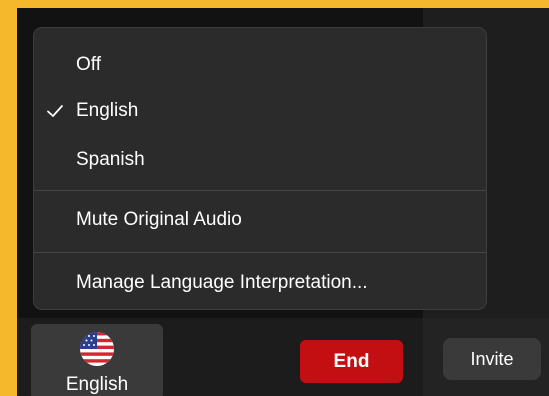 This screenshot has height=396, width=549. I want to click on menu-item-spanish: Spanish, so click(260, 160).